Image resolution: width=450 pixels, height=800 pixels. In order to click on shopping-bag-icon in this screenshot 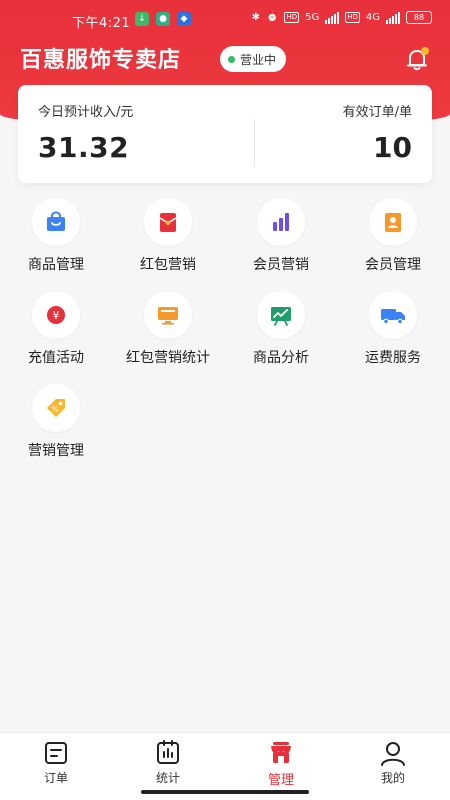, I will do `click(56, 221)`.